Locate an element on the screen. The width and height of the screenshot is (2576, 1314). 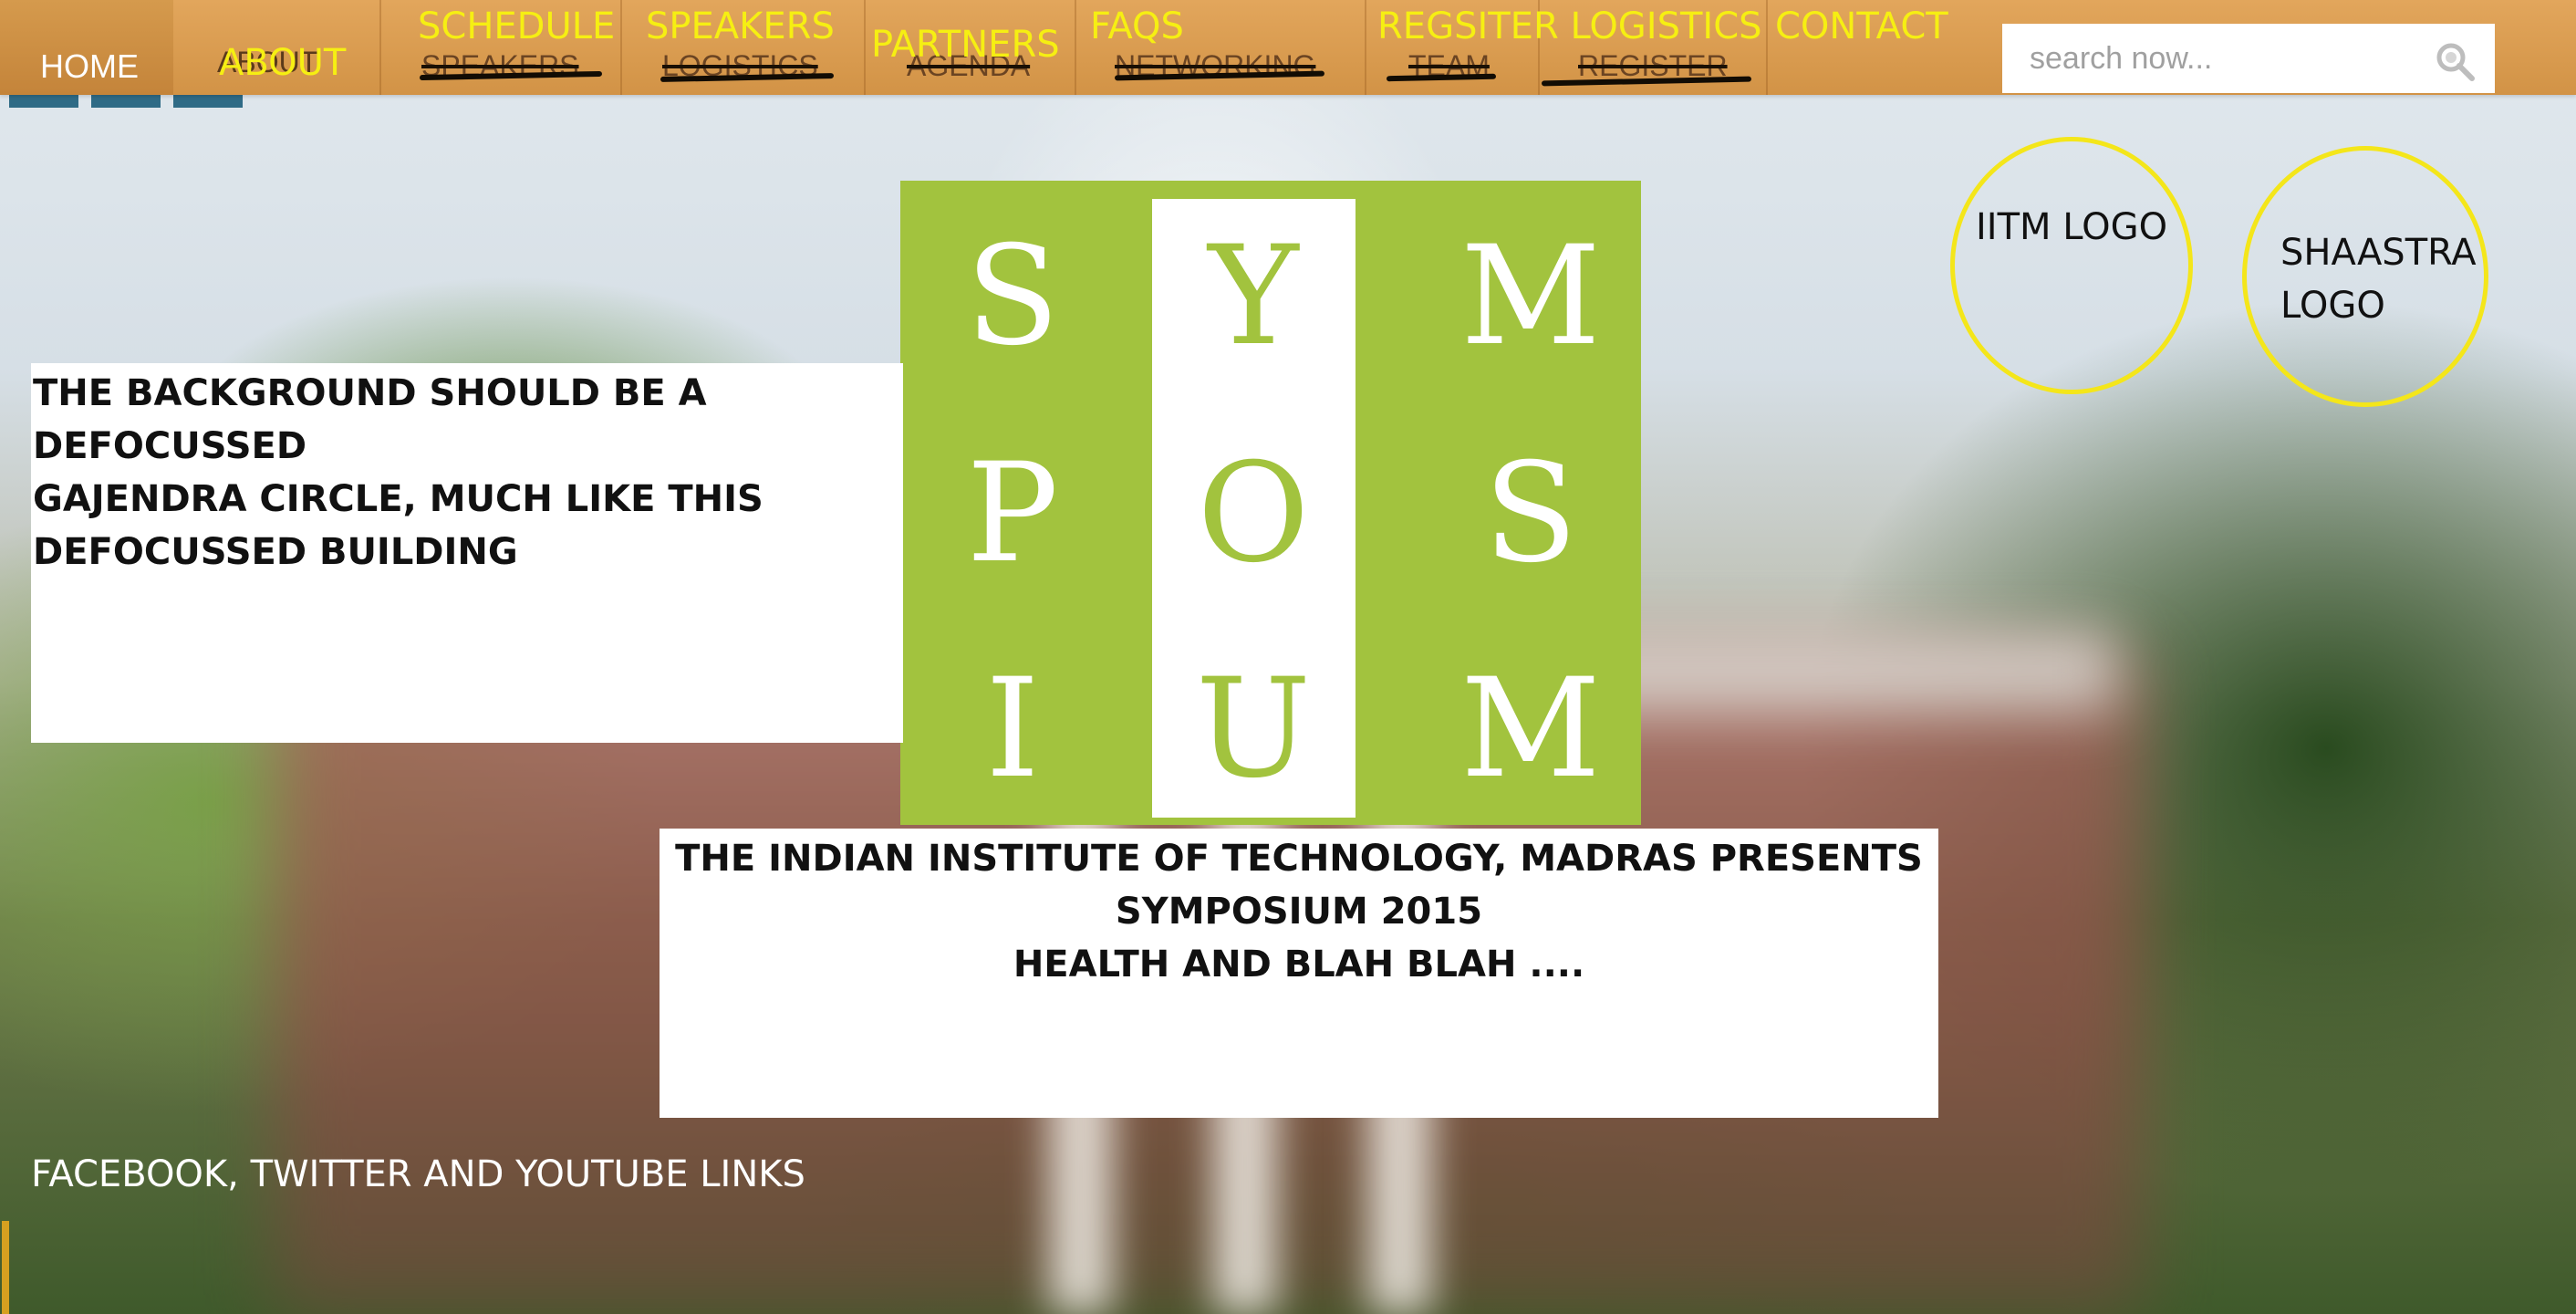
event-title: SYMPOSIUM 2015 is located at coordinates (1299, 912).